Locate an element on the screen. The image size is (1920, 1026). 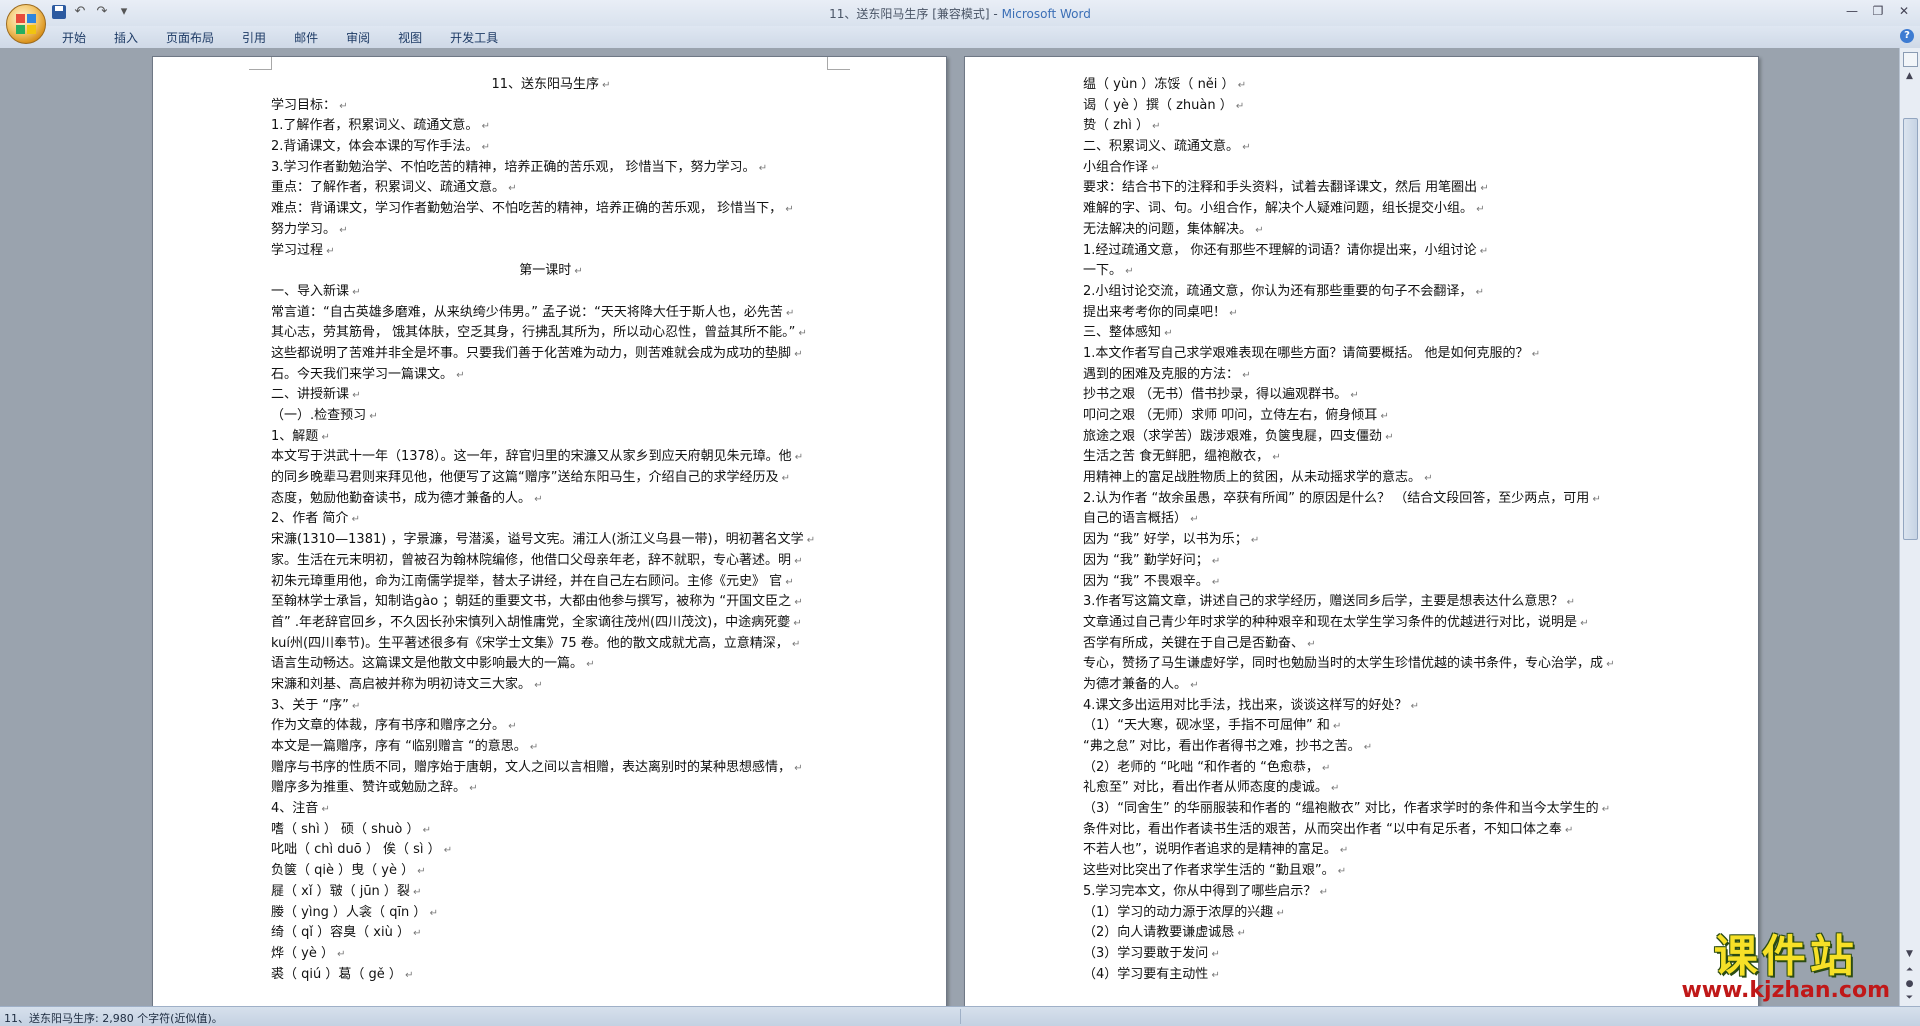
text-line: 重点：了解作者，积累词义、疏通文意。 is located at coordinates (551, 188).